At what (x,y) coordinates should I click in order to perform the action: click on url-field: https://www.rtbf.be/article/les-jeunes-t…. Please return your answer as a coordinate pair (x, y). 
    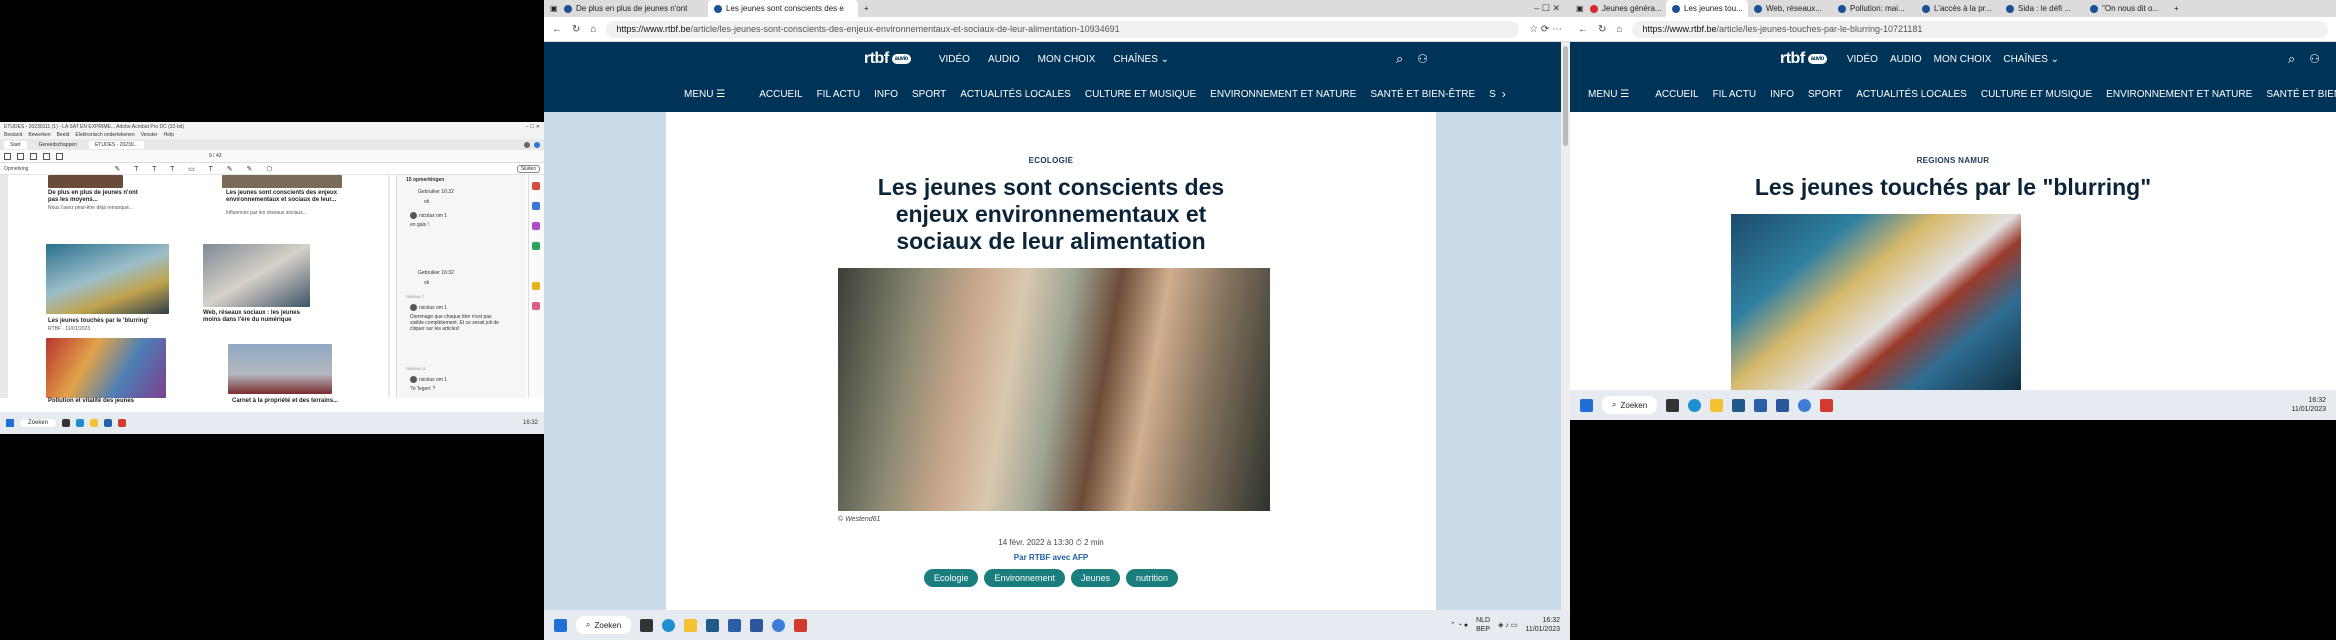
    Looking at the image, I should click on (1980, 29).